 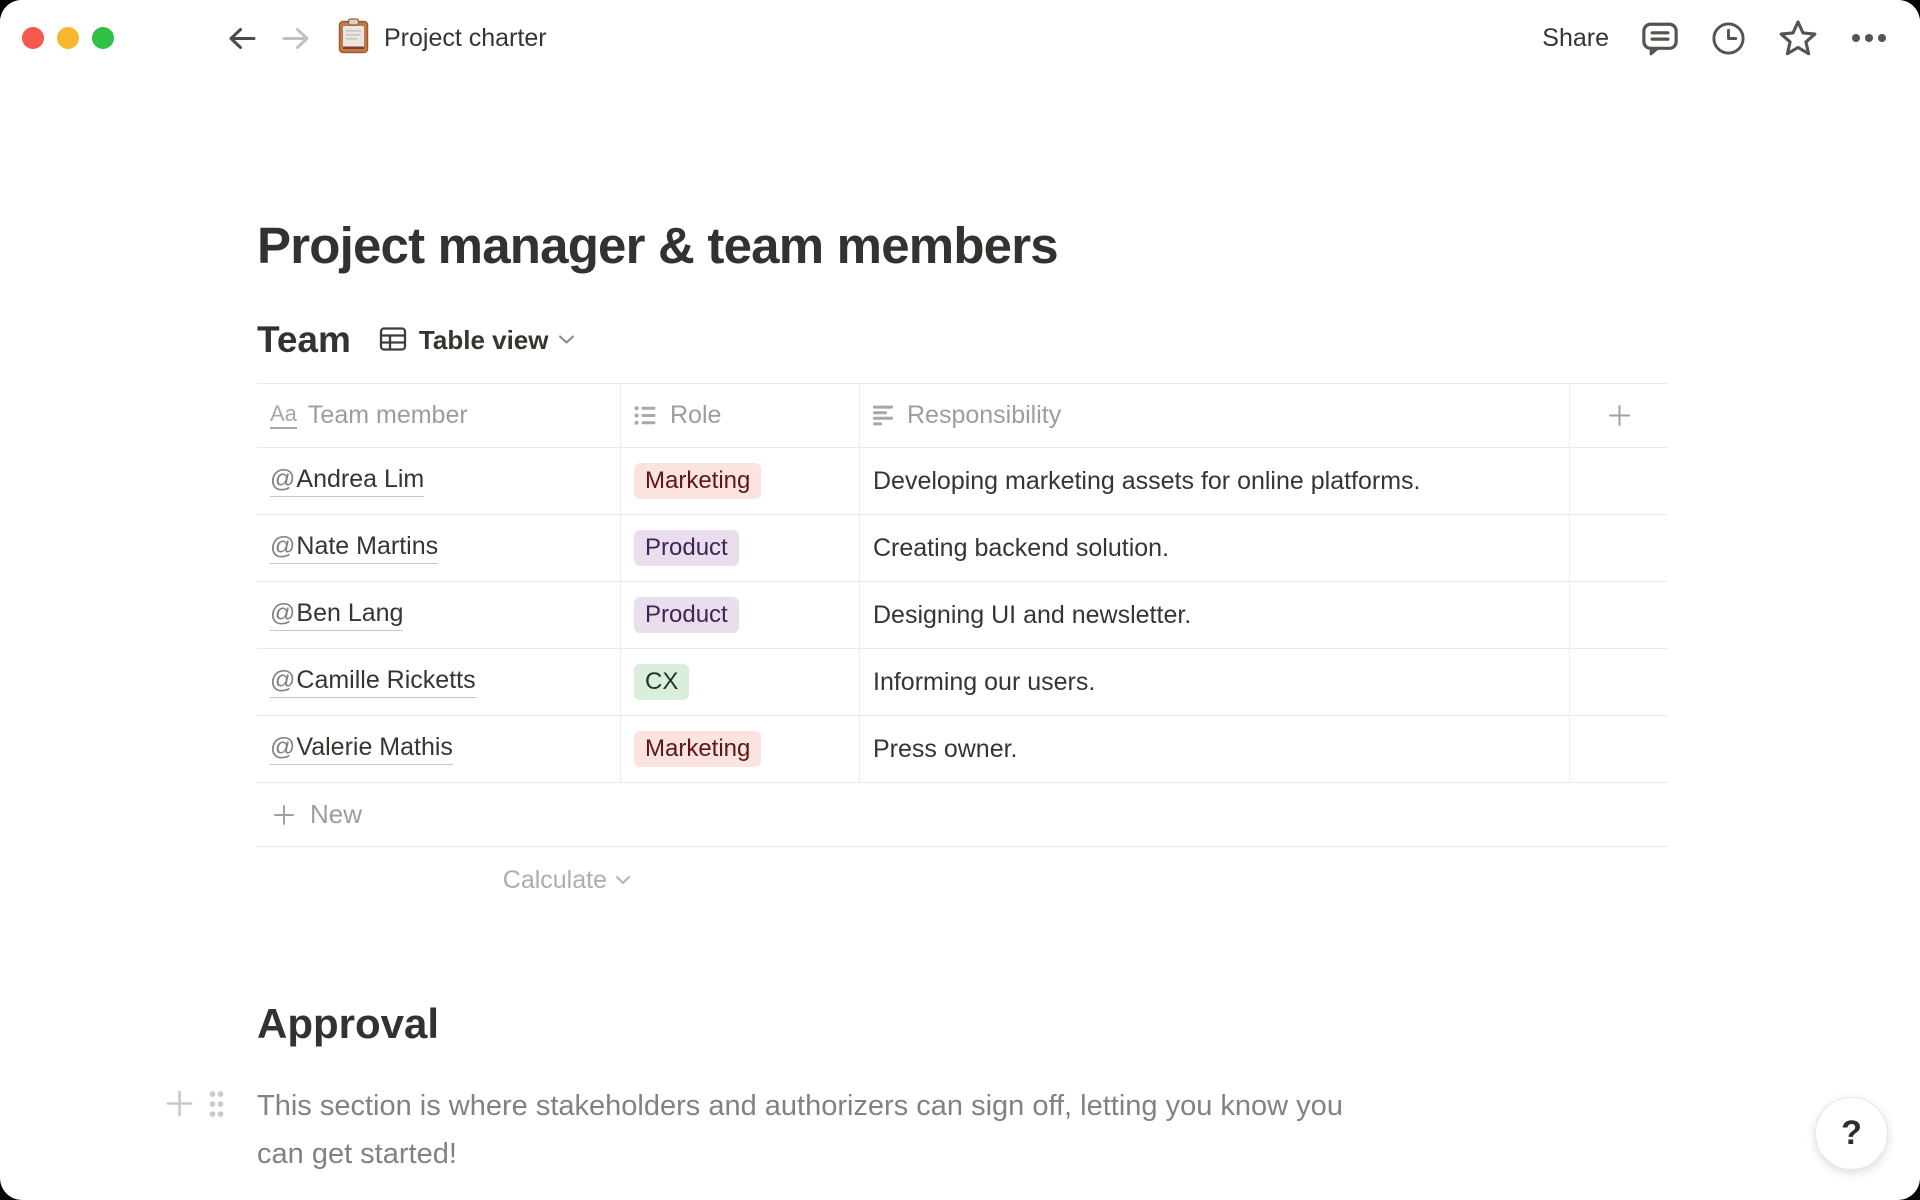 I want to click on responsibility-cell: Creating backend solution., so click(x=1215, y=548).